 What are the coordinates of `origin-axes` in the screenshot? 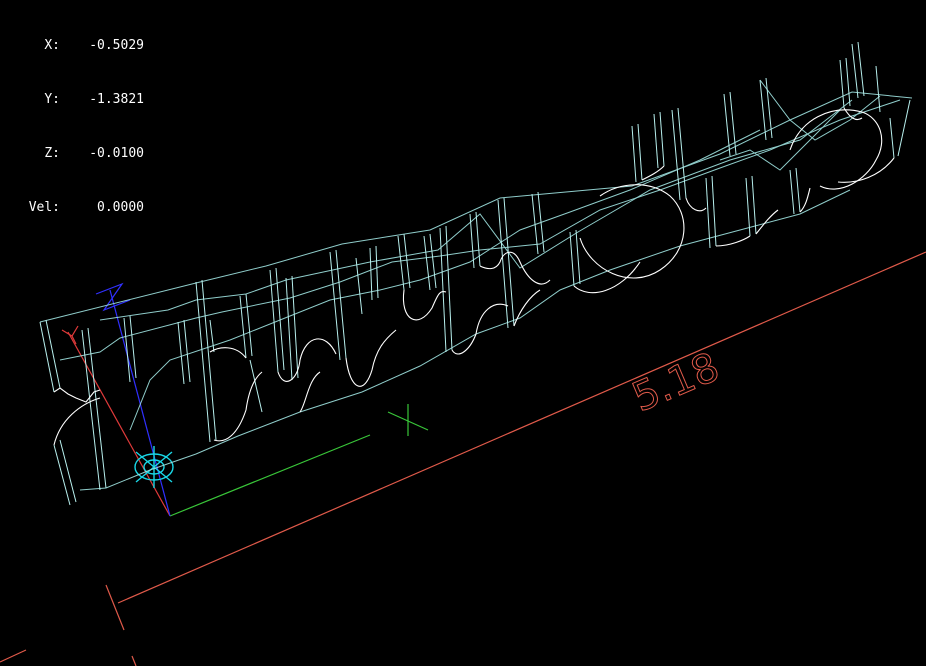 It's located at (245, 399).